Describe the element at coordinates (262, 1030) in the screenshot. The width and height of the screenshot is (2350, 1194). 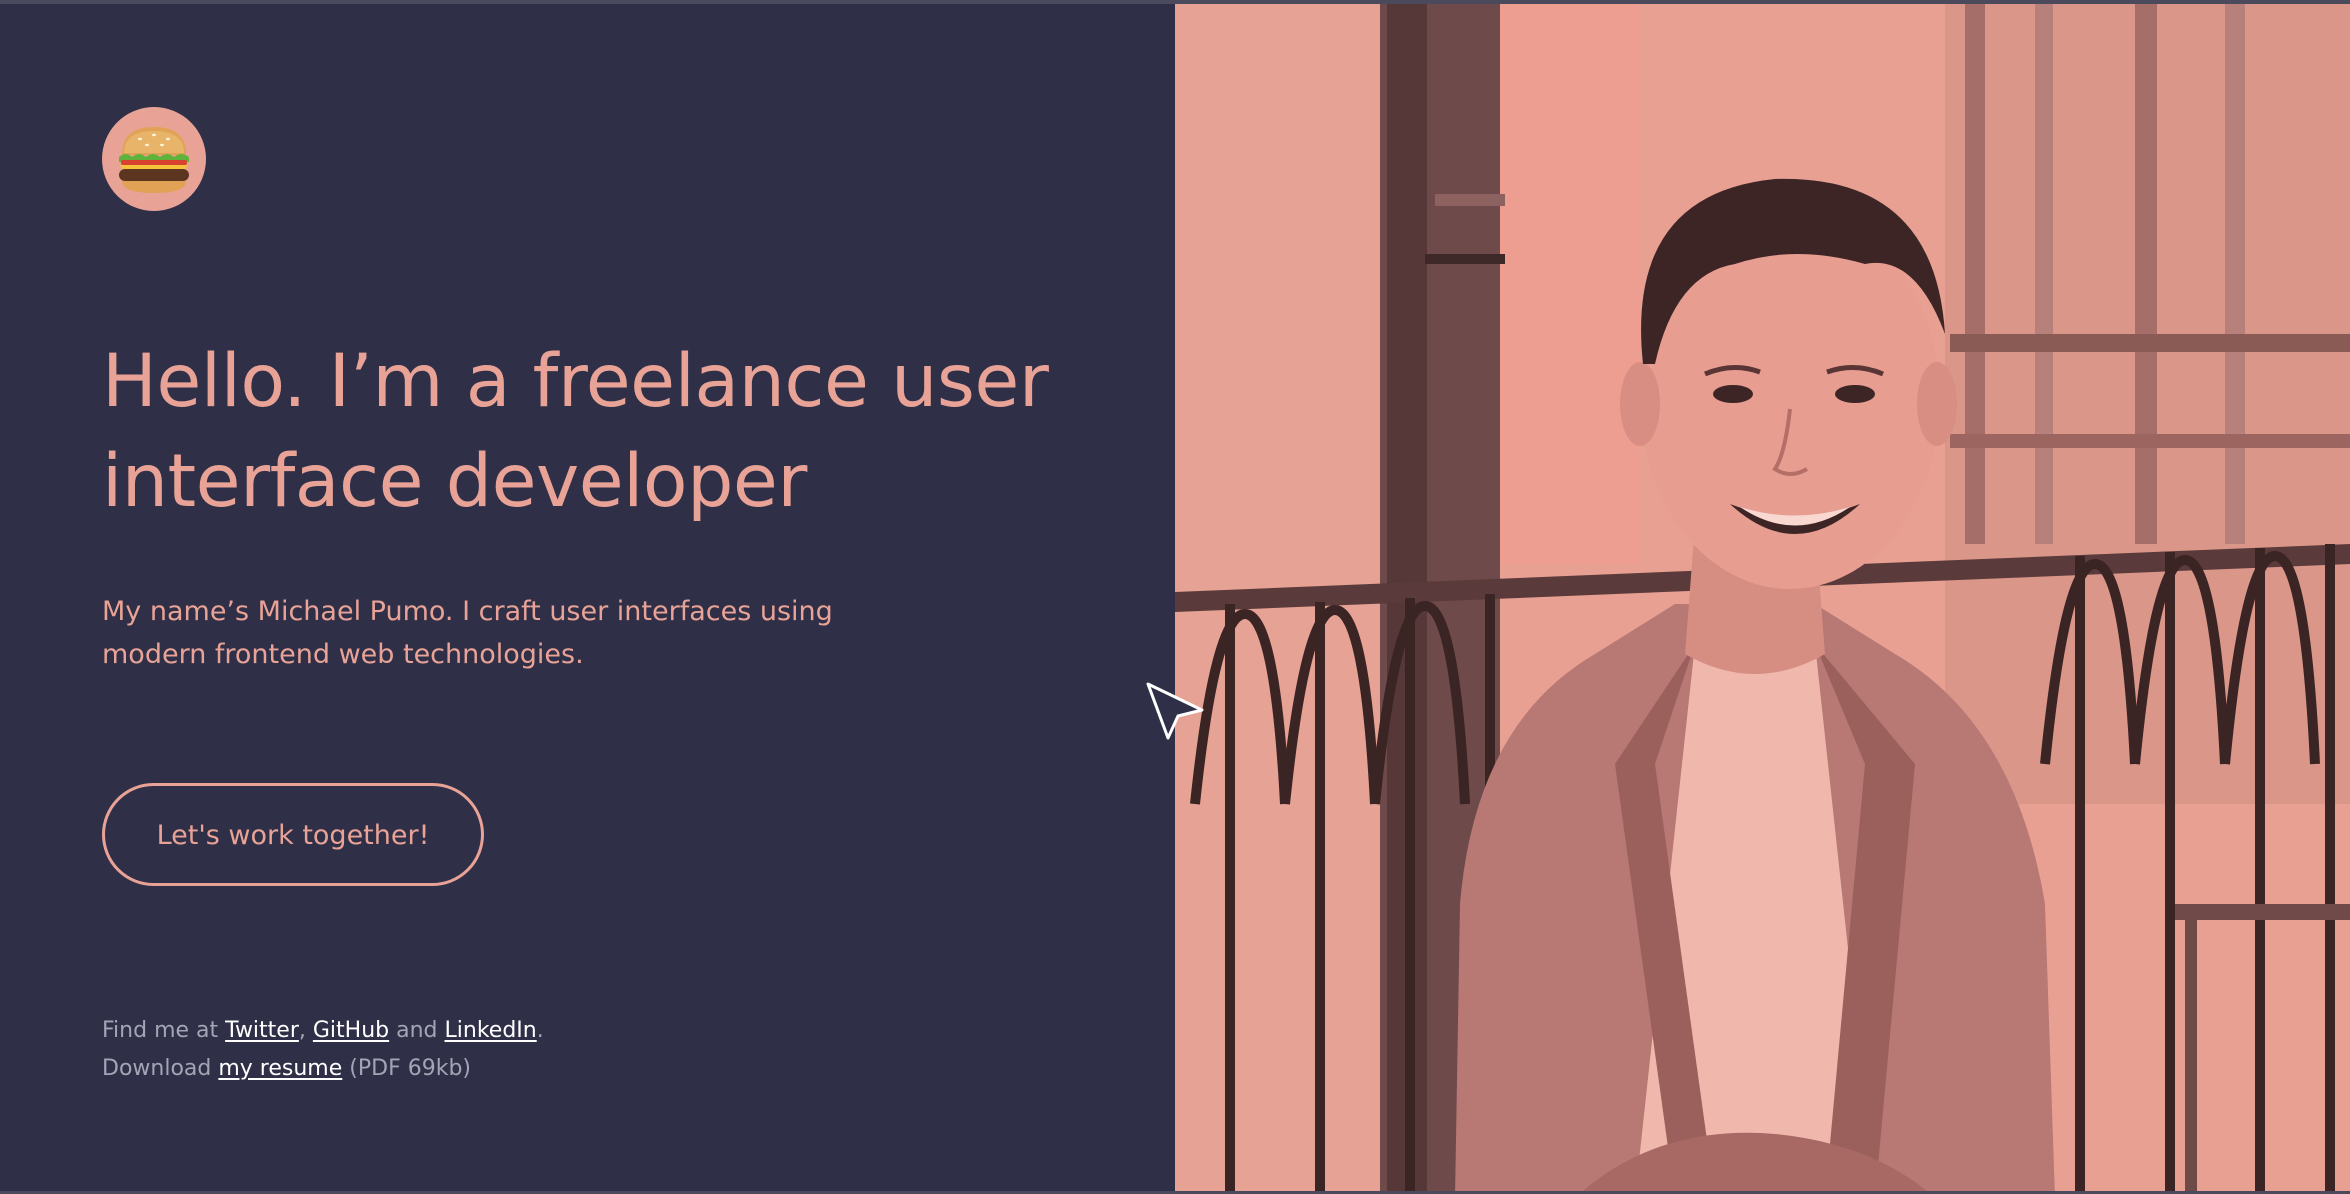
I see `twitter-link: Twitter` at that location.